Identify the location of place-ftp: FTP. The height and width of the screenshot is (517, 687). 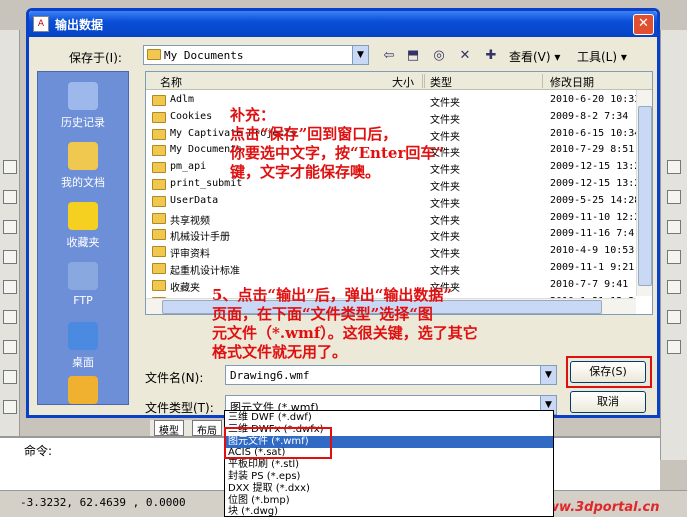
(83, 285).